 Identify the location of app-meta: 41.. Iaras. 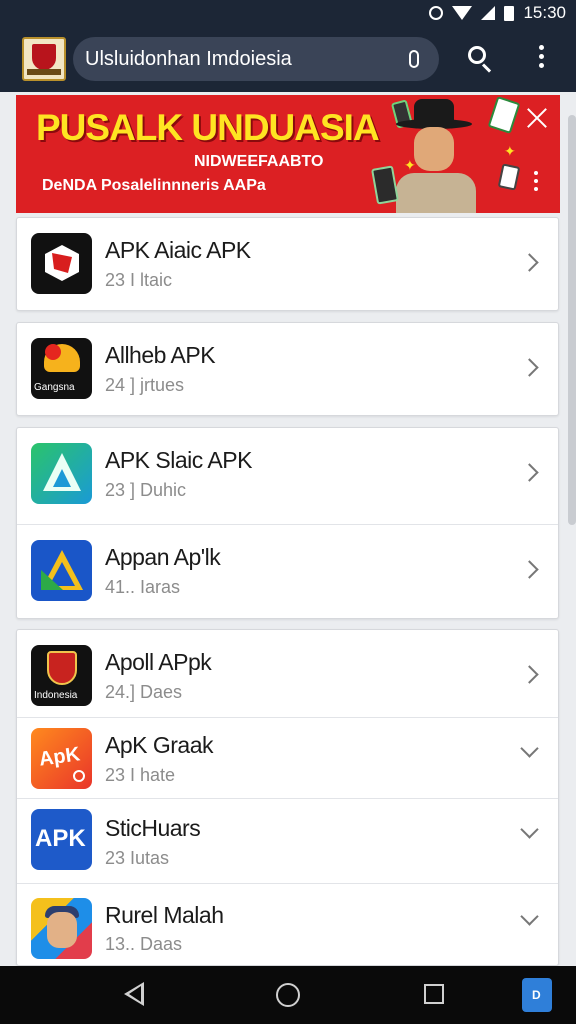
(143, 587).